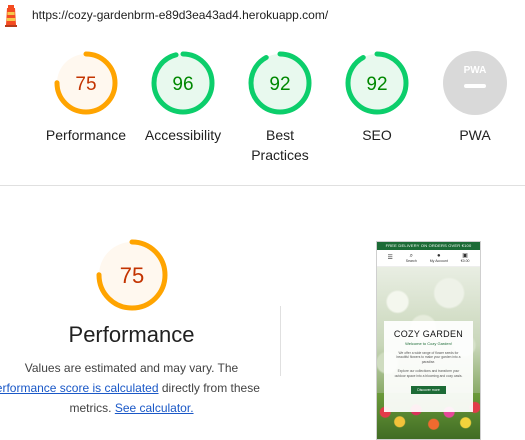  I want to click on thumb-discover-button: Discover more, so click(428, 390).